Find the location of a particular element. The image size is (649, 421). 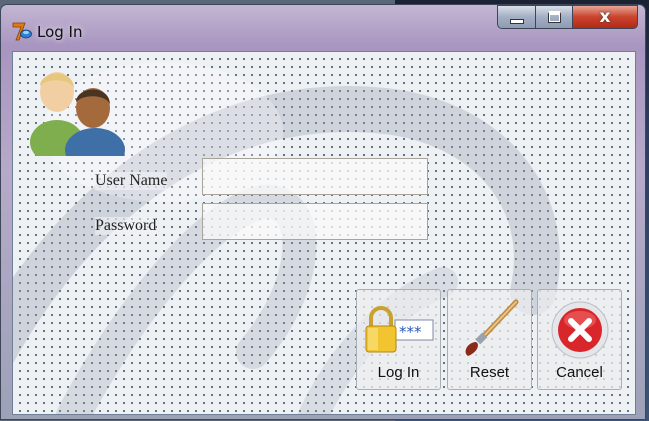

app-logo-icon is located at coordinates (22, 31).